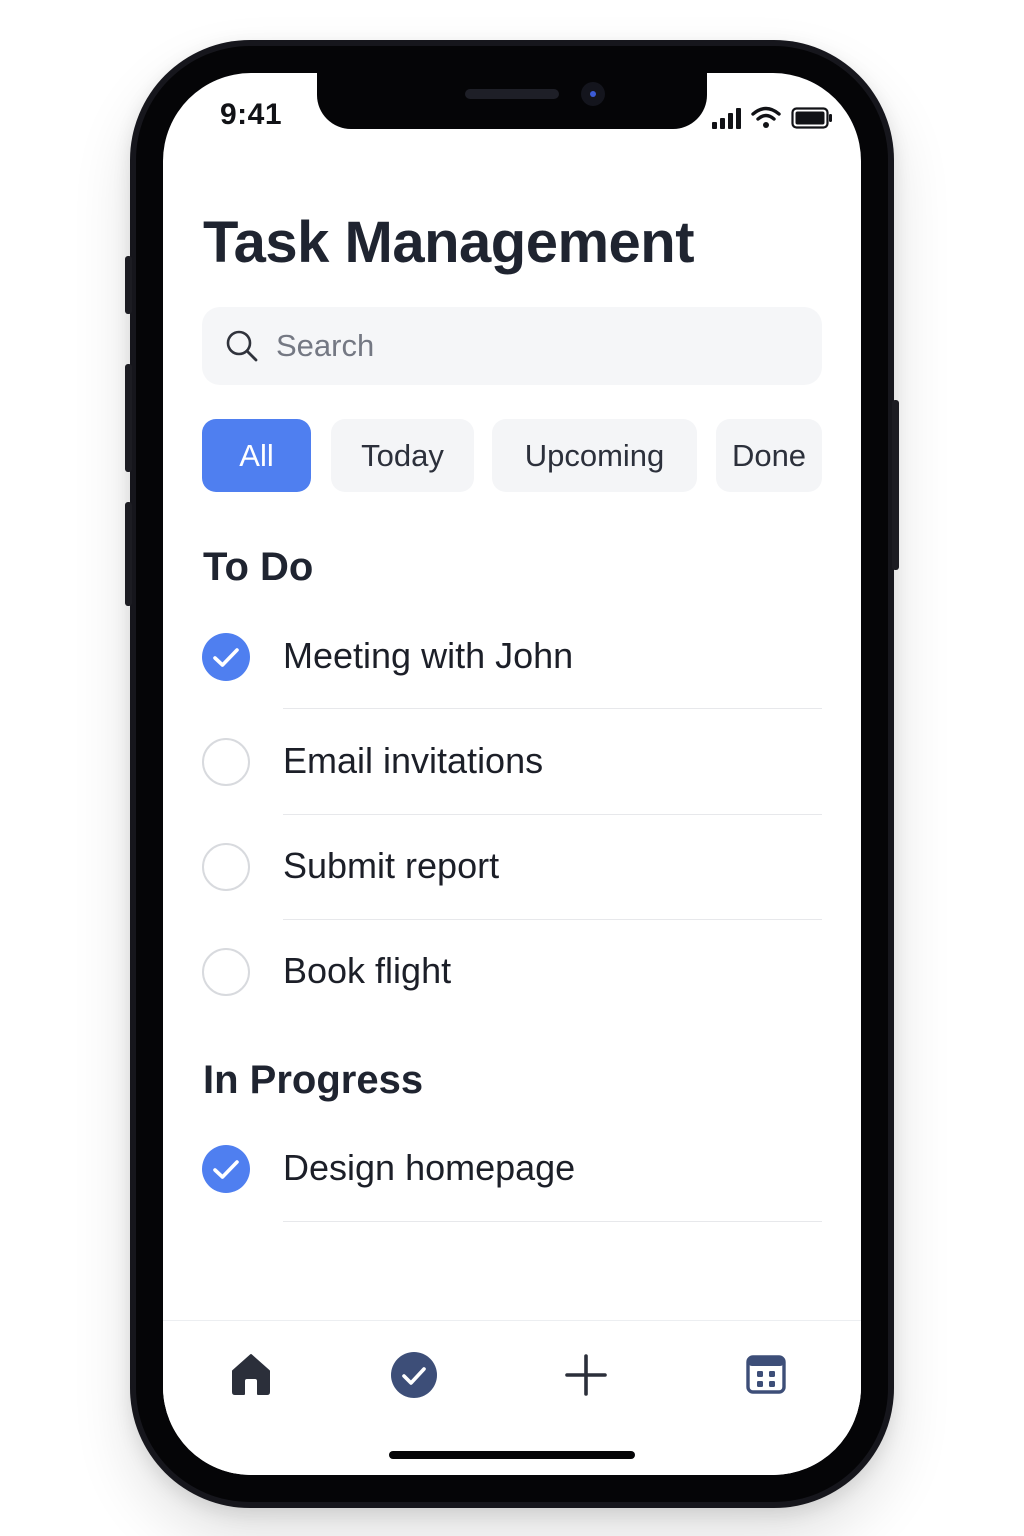 This screenshot has height=1536, width=1024. I want to click on notch, so click(512, 101).